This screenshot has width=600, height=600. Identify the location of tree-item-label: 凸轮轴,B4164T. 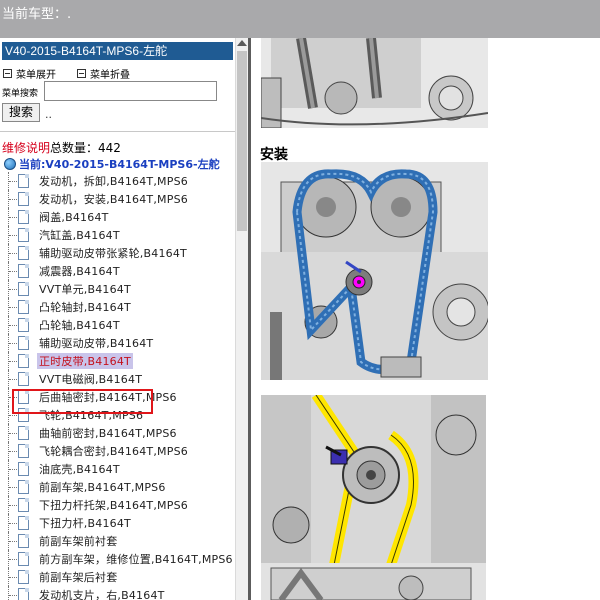
(79, 325).